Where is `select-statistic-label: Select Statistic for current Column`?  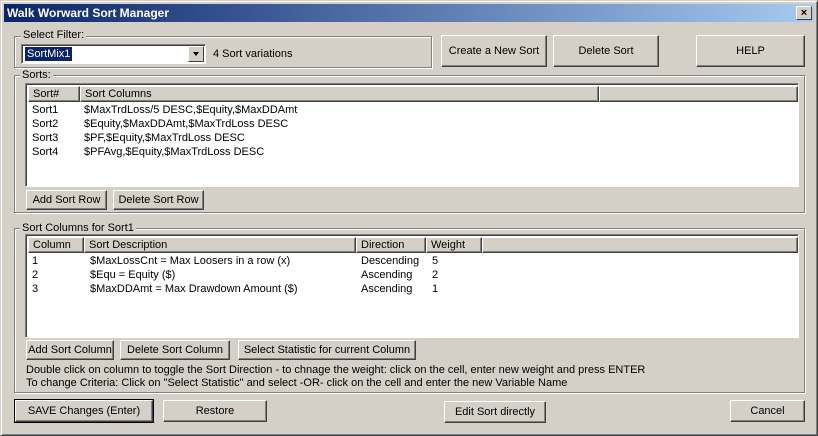
select-statistic-label: Select Statistic for current Column is located at coordinates (327, 350).